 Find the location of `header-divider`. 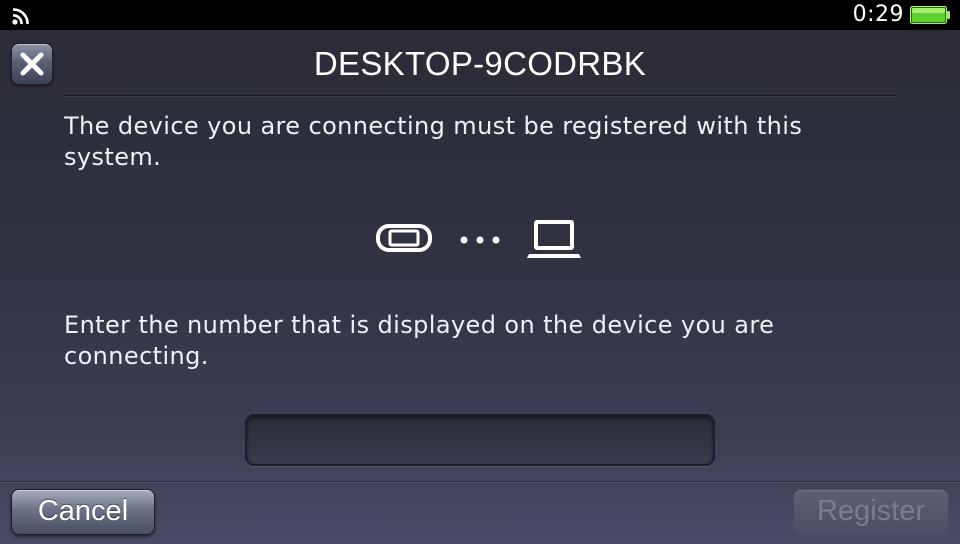

header-divider is located at coordinates (480, 95).